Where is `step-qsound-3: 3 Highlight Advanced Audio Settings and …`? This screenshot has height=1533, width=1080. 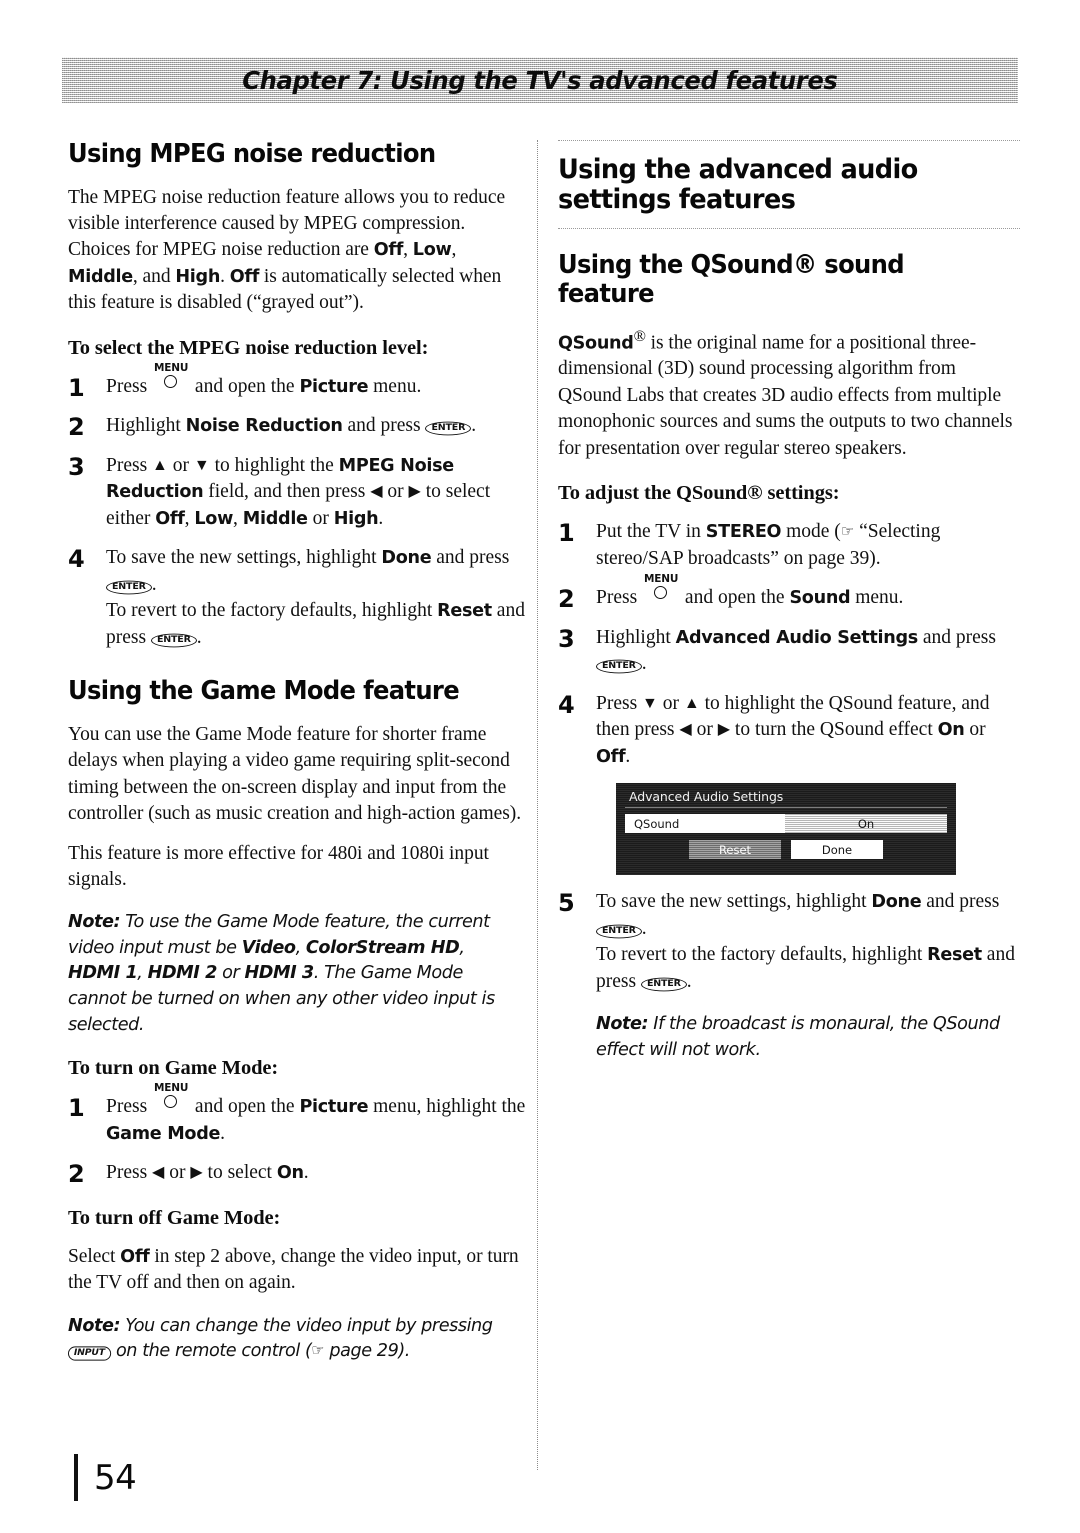 step-qsound-3: 3 Highlight Advanced Audio Settings and … is located at coordinates (789, 651).